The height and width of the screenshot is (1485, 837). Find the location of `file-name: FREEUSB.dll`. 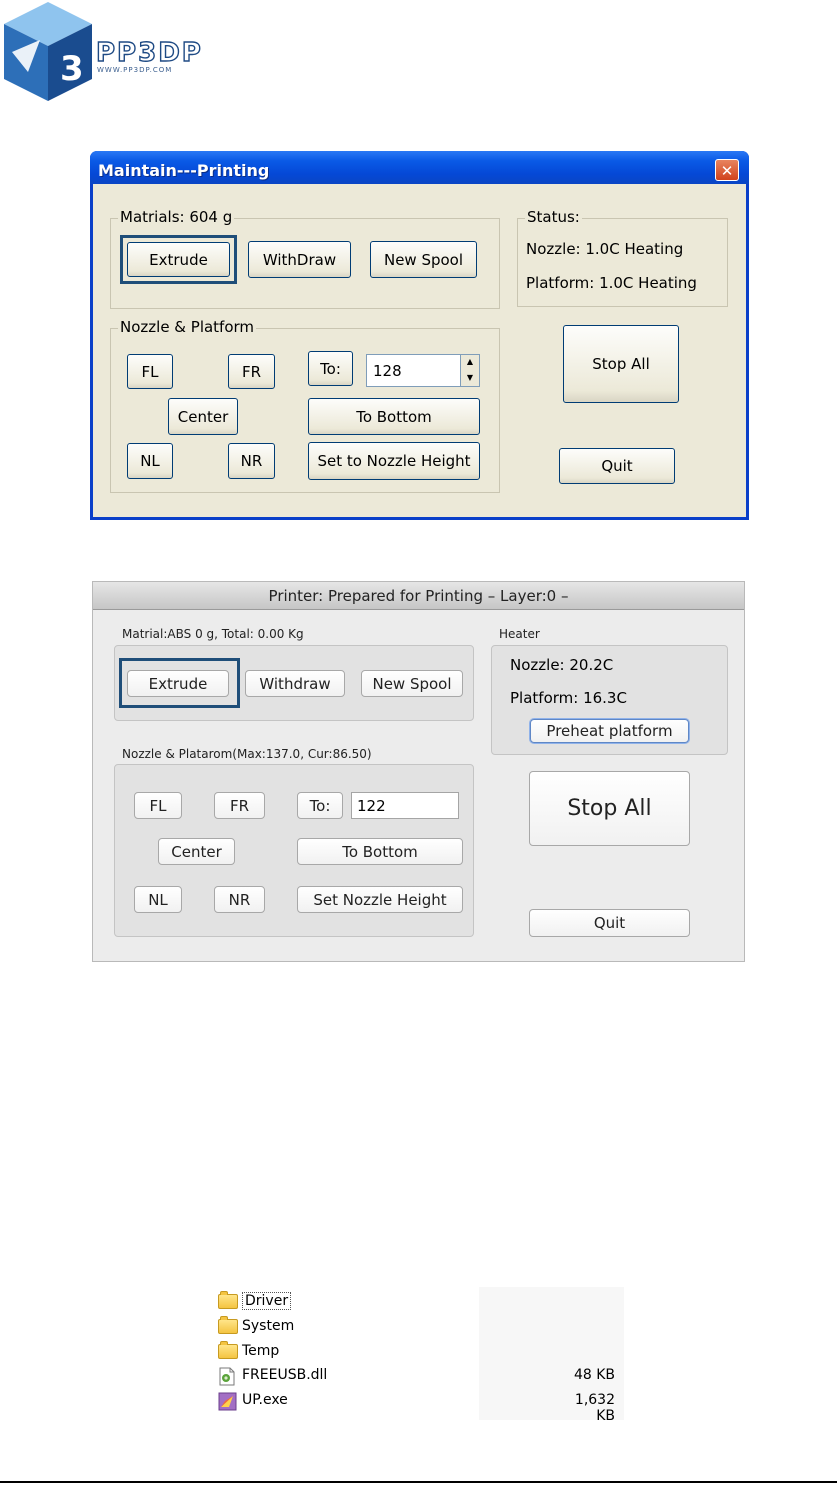

file-name: FREEUSB.dll is located at coordinates (285, 1375).